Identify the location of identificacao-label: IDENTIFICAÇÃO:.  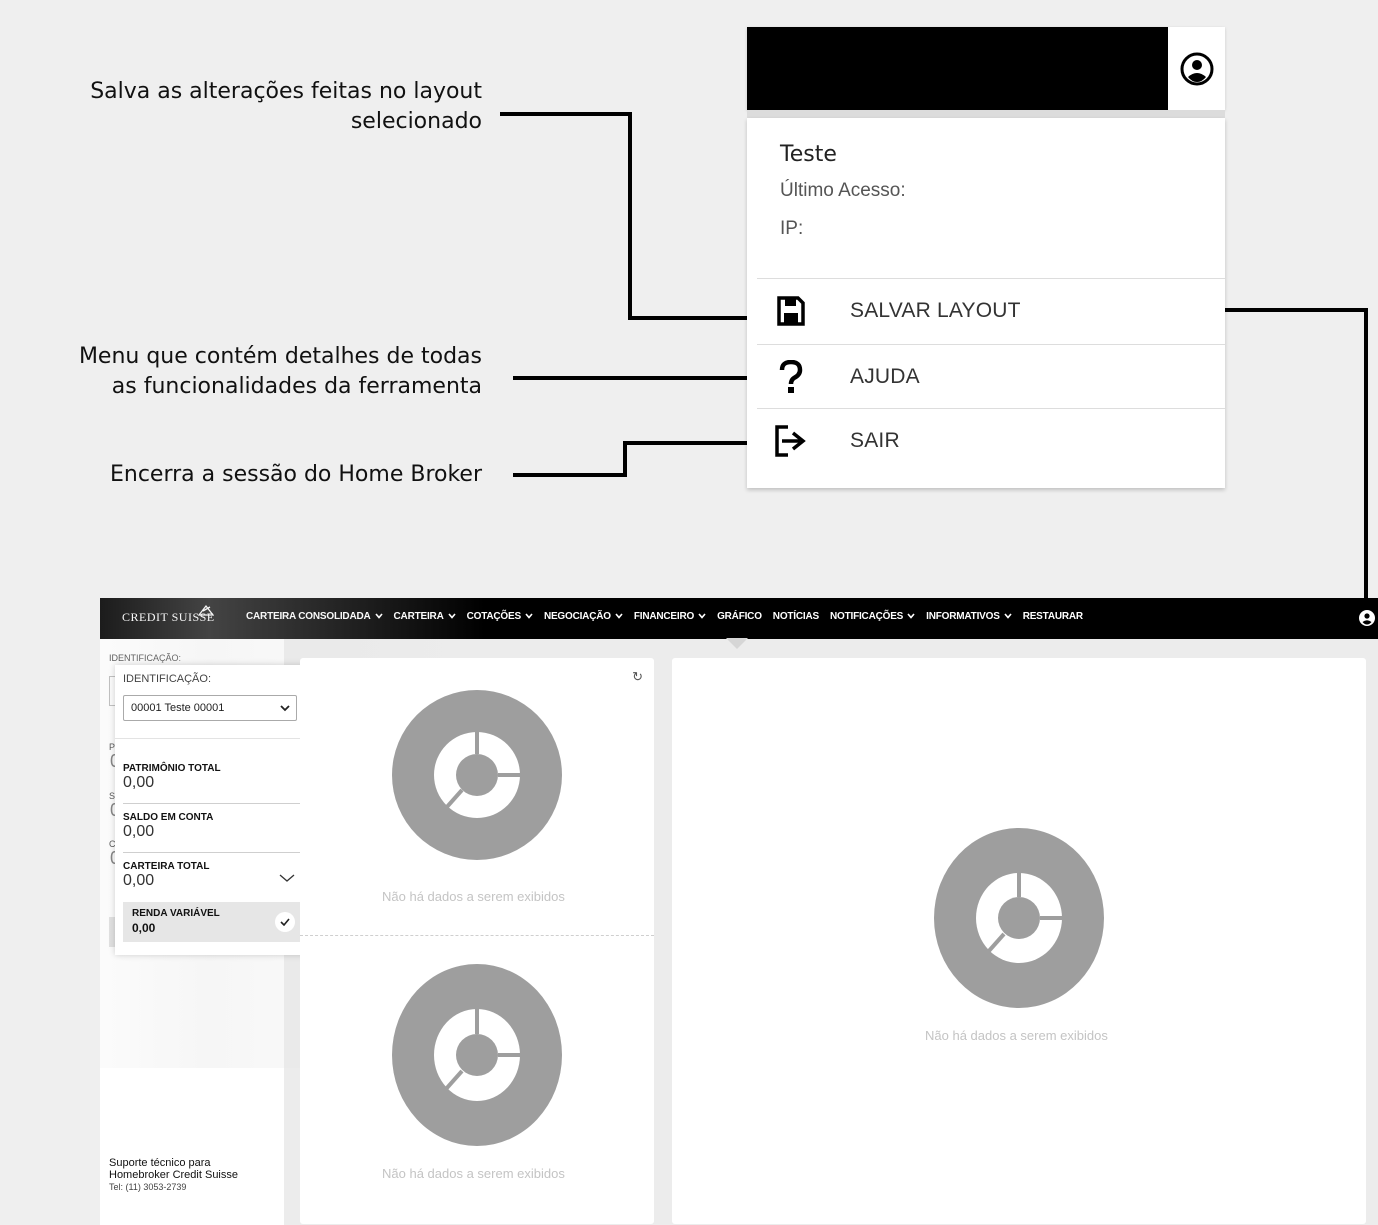
(167, 679).